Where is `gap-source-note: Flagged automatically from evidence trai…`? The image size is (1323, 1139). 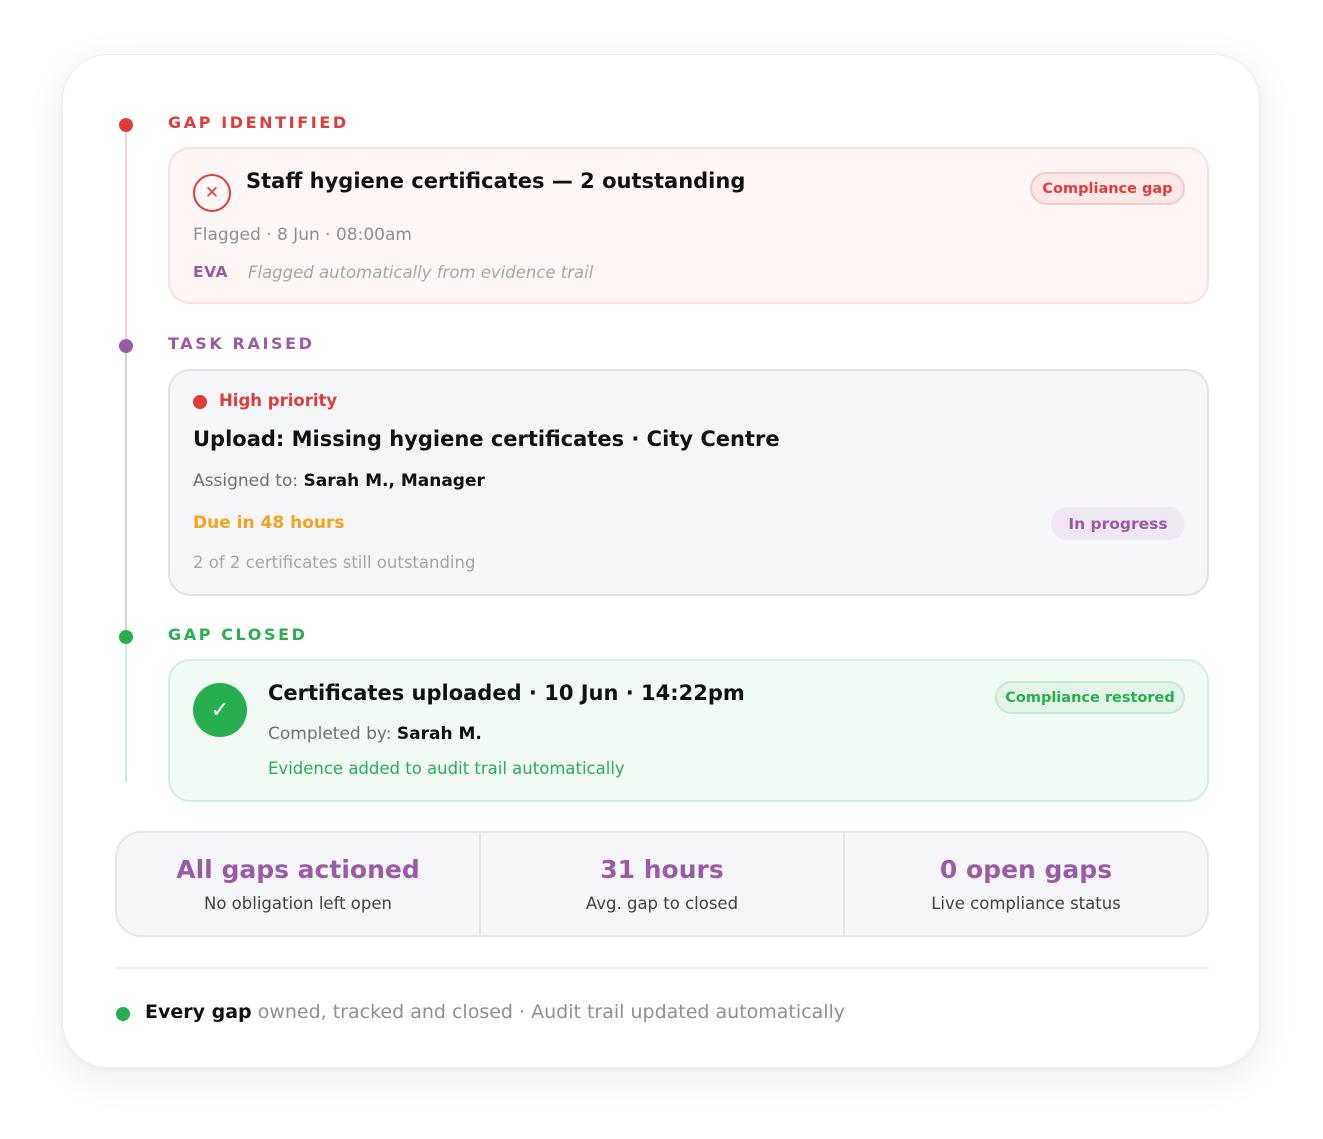
gap-source-note: Flagged automatically from evidence trai… is located at coordinates (421, 272).